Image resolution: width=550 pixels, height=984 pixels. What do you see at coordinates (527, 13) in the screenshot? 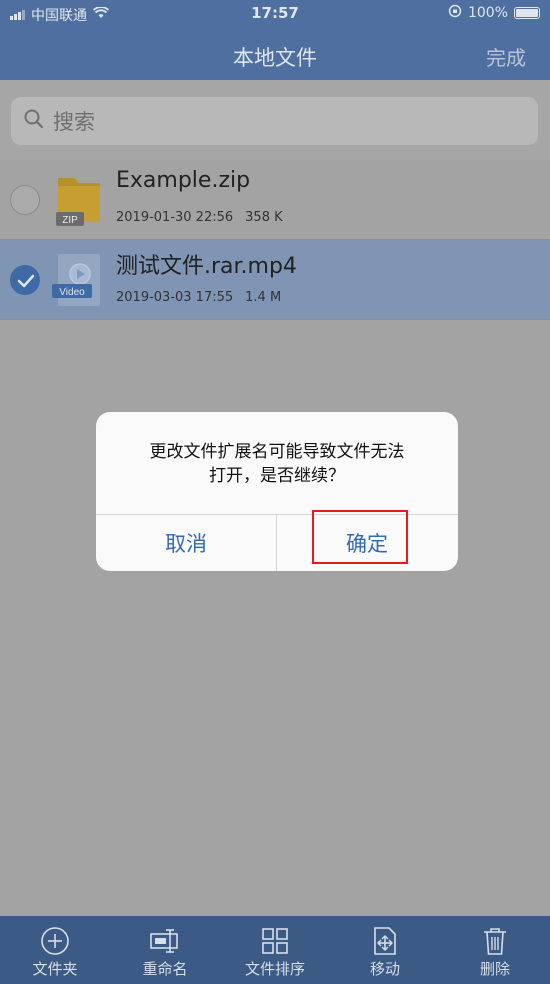
I see `battery-icon` at bounding box center [527, 13].